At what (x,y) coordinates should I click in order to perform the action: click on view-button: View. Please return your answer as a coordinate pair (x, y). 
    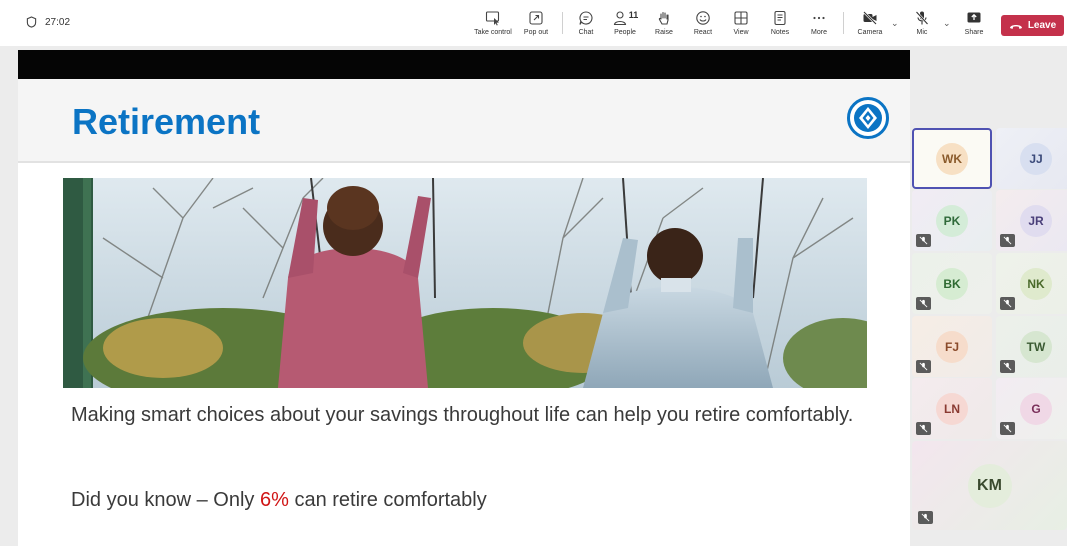
    Looking at the image, I should click on (741, 26).